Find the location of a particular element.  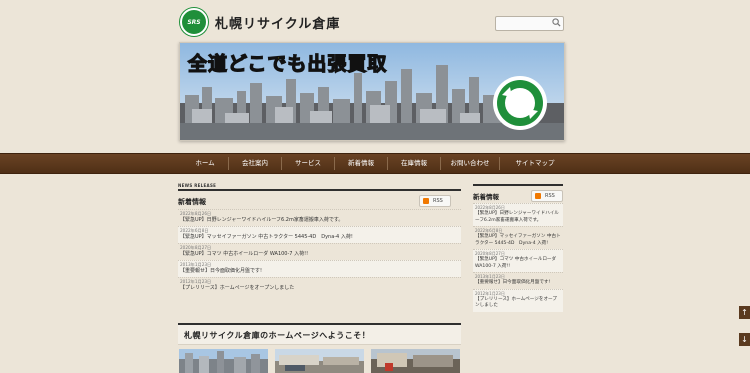

news-item: 2013年1月23日 【重要報せ】日今面取価化月盤です! is located at coordinates (319, 268).